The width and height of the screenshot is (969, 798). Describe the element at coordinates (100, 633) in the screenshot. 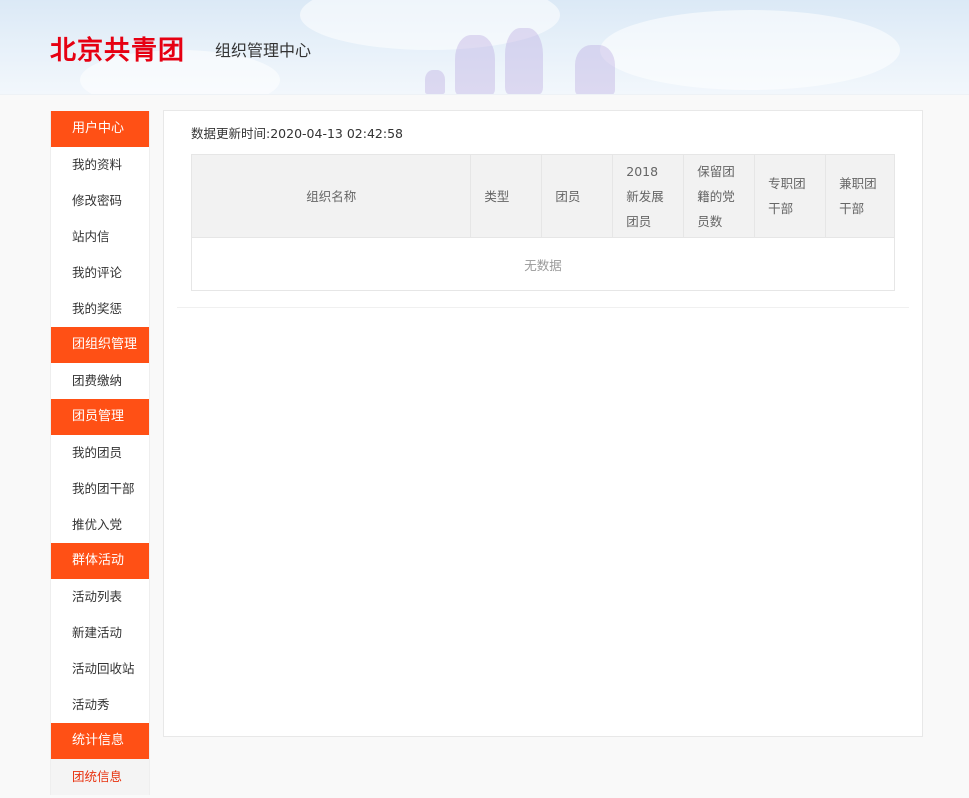

I see `sidebar-item-new-activity: 新建活动` at that location.